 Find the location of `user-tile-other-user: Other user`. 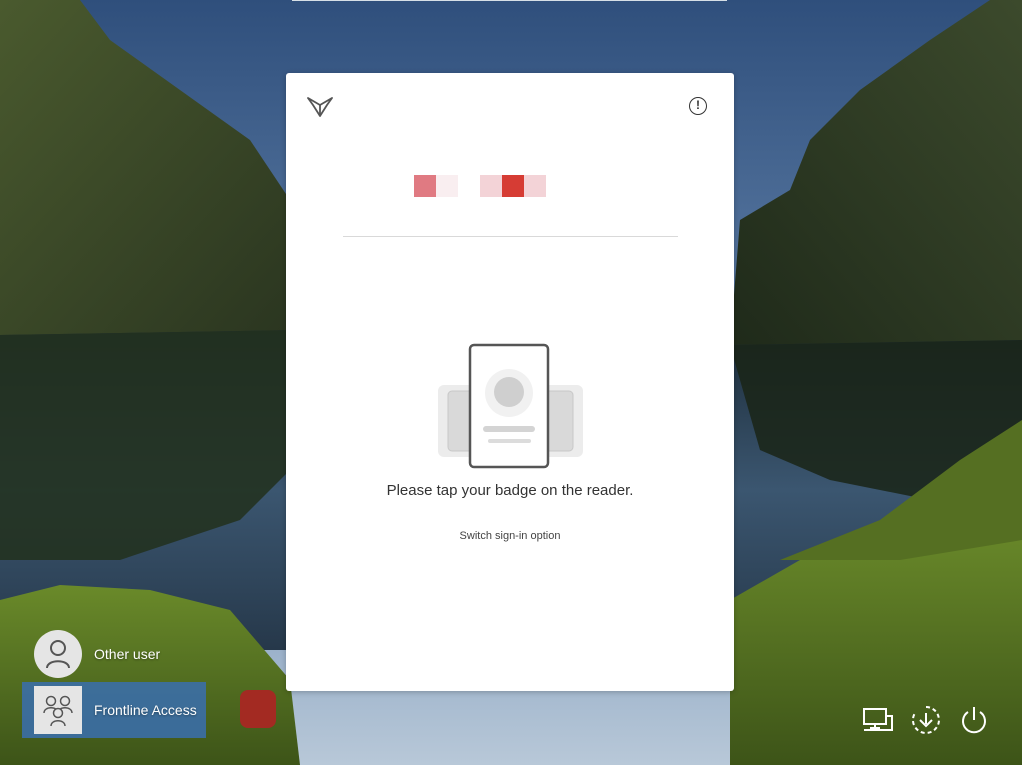

user-tile-other-user: Other user is located at coordinates (114, 654).